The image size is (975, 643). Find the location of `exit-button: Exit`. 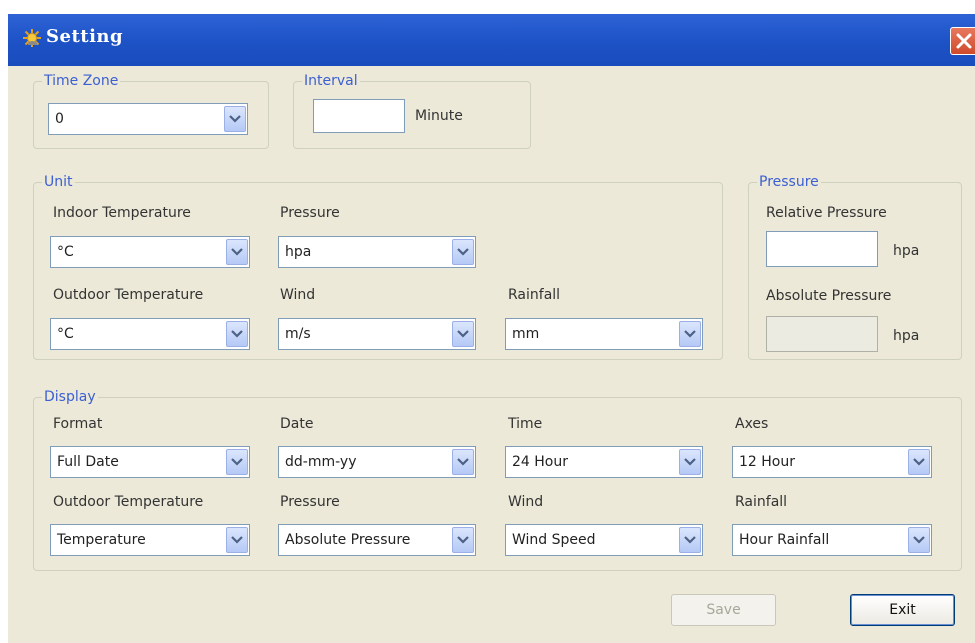

exit-button: Exit is located at coordinates (902, 610).